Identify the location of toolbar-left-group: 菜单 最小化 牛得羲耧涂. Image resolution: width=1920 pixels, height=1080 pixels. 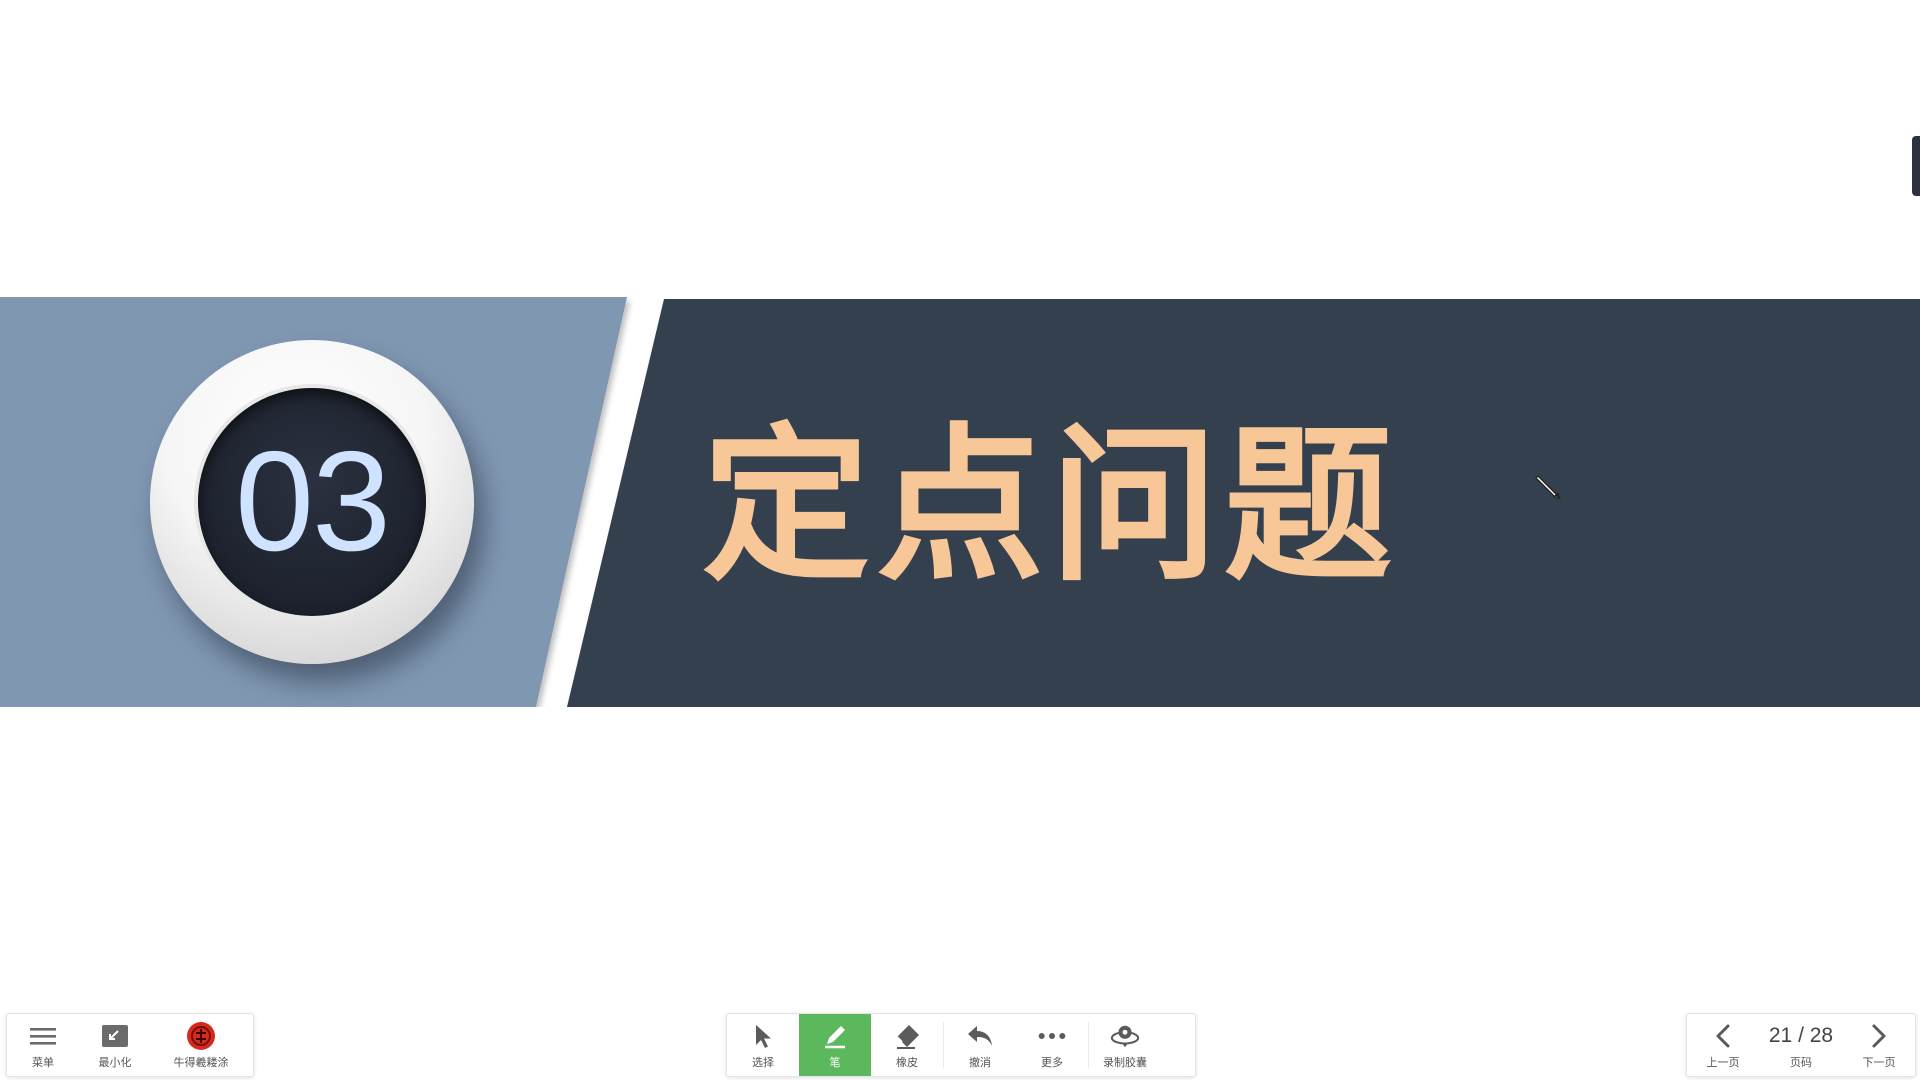
(130, 1045).